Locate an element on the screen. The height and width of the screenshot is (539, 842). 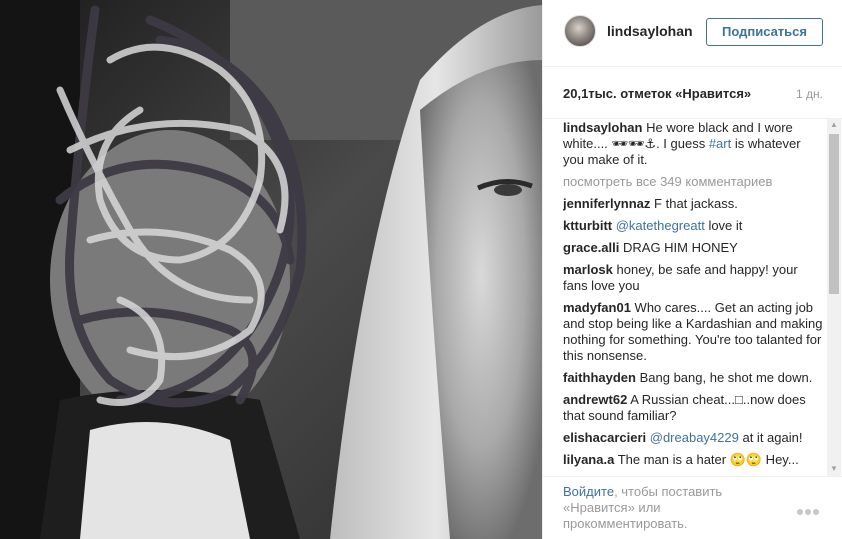
caption-username: lindsaylohan is located at coordinates (602, 127).